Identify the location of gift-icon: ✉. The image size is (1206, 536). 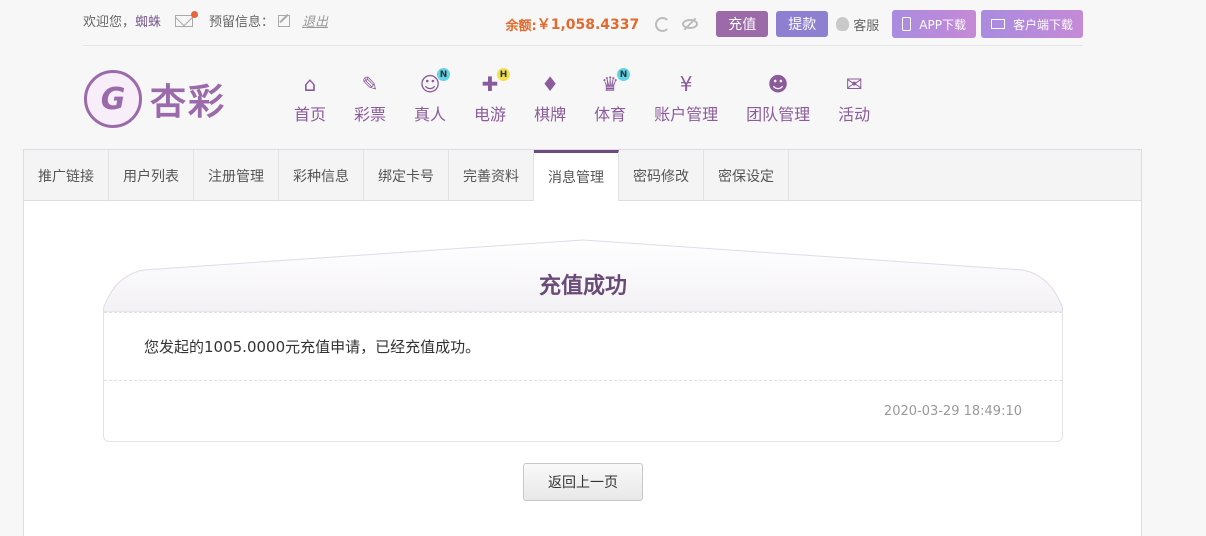
(854, 84).